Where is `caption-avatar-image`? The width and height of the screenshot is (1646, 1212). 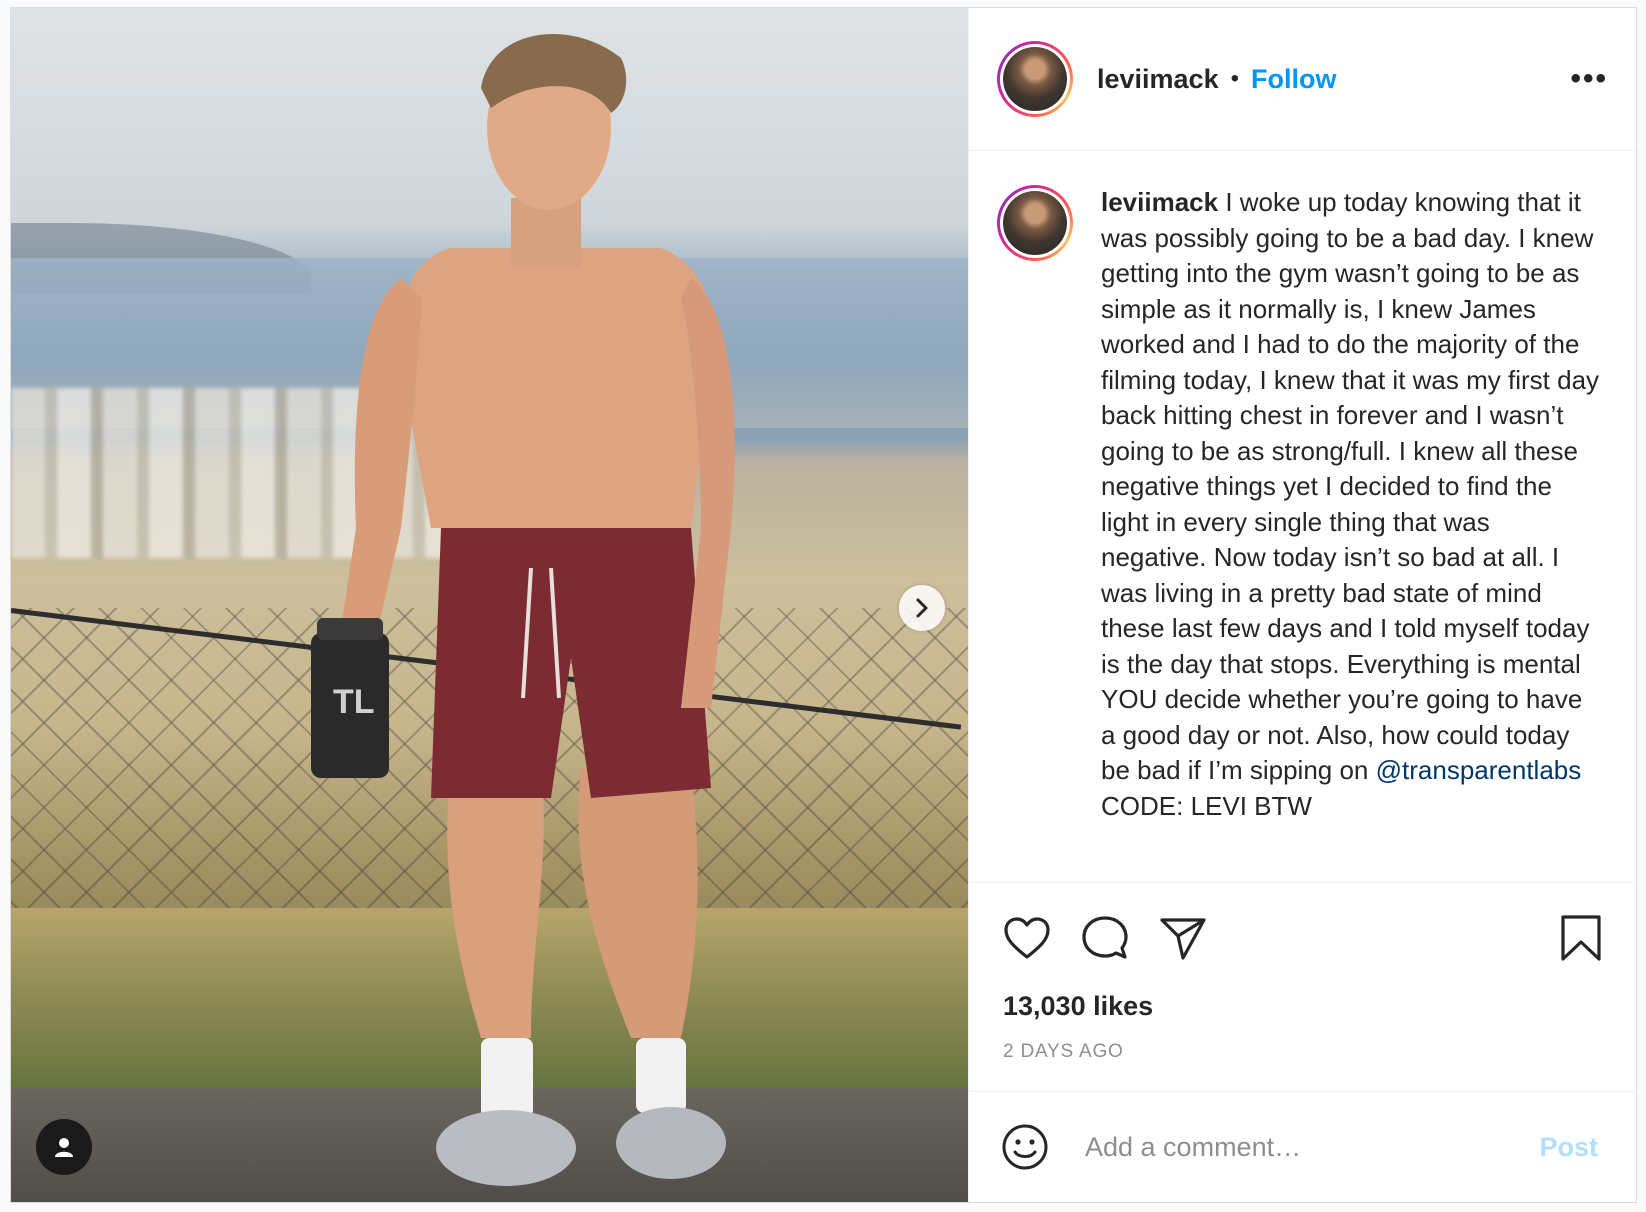
caption-avatar-image is located at coordinates (1035, 223).